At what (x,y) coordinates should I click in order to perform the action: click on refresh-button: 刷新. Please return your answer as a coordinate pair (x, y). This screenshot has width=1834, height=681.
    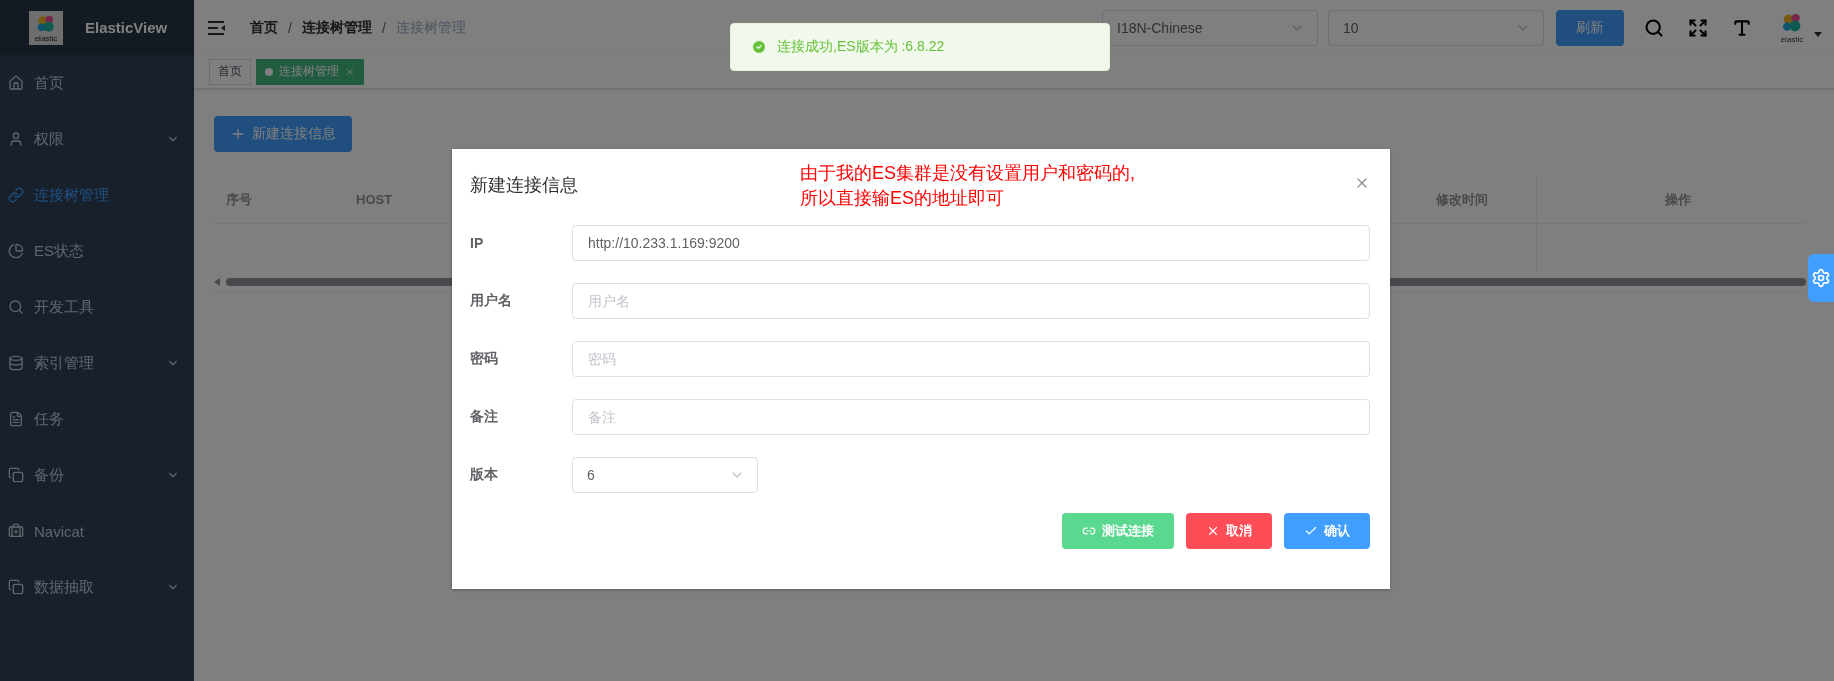
    Looking at the image, I should click on (1590, 27).